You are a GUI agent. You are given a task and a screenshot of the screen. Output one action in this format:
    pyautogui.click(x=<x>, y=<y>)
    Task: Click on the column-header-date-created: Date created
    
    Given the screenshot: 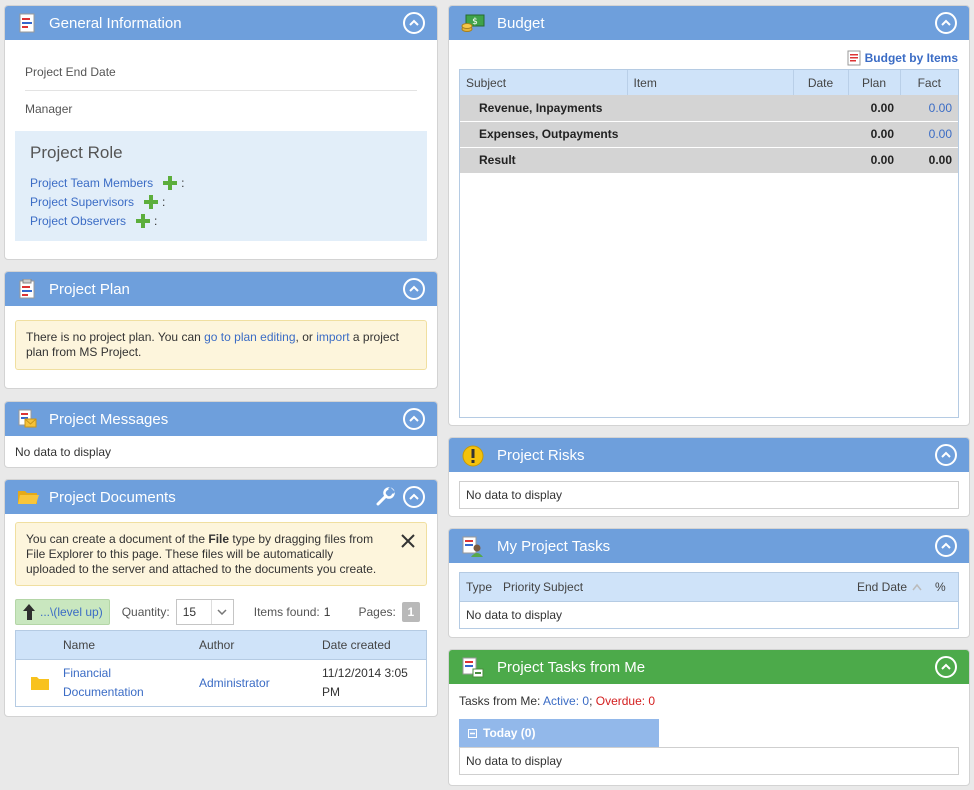 What is the action you would take?
    pyautogui.click(x=356, y=645)
    